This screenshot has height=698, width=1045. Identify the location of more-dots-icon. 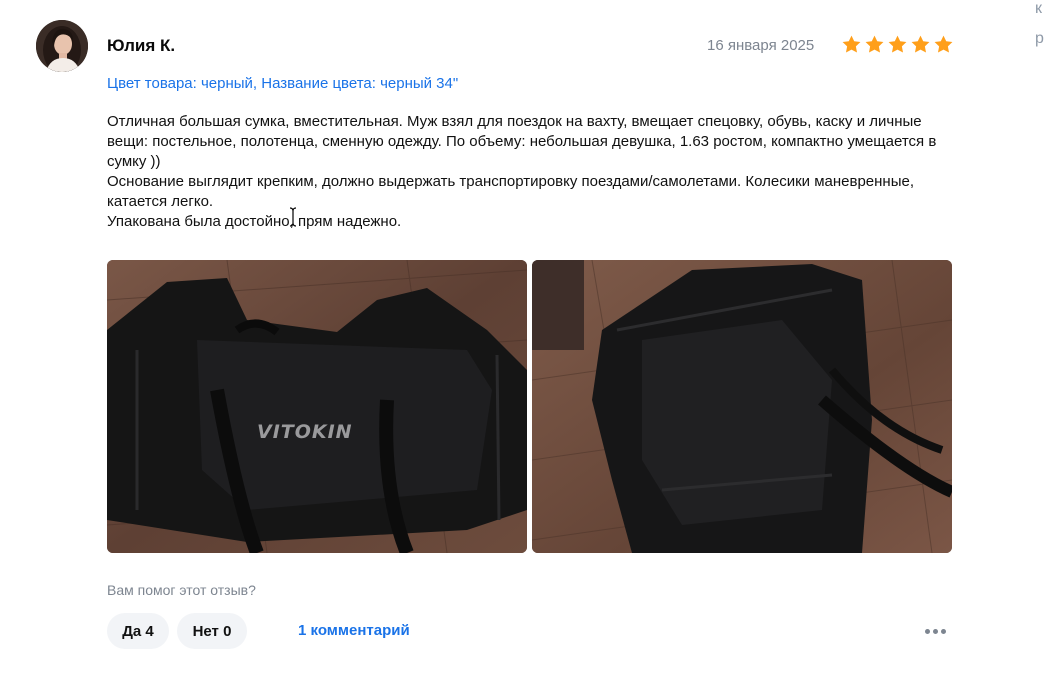
(935, 631).